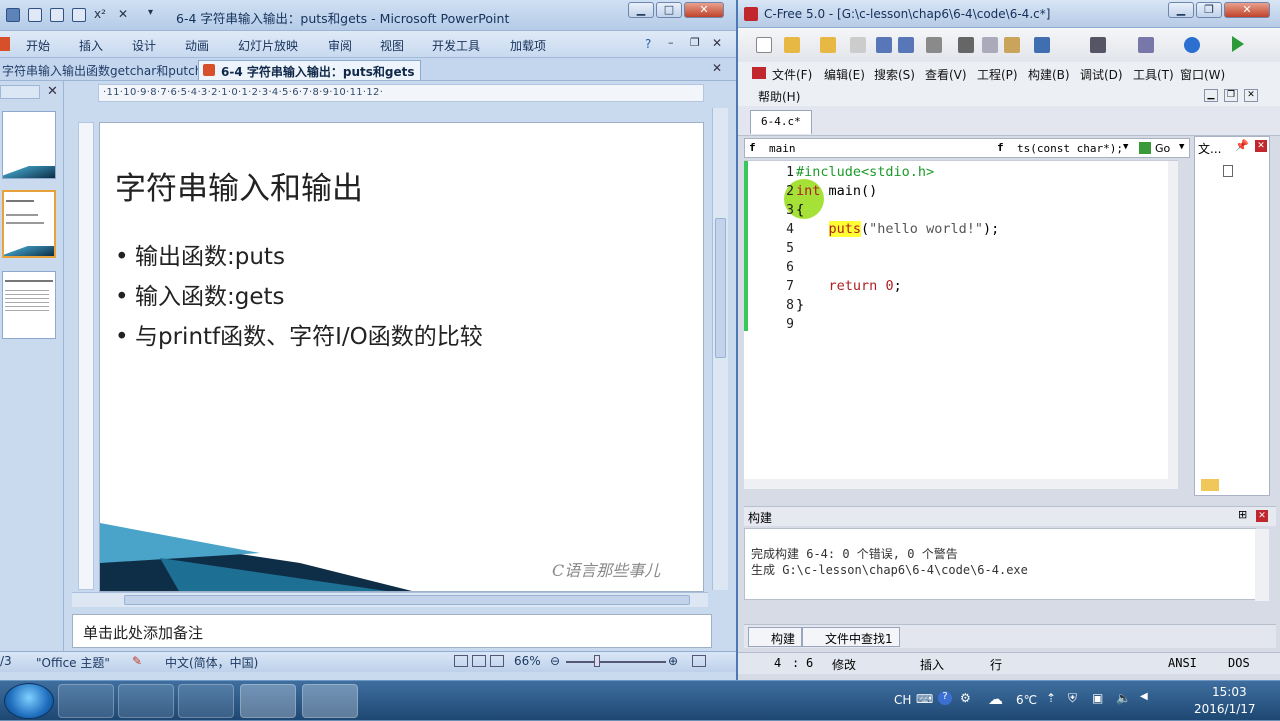  I want to click on bullet-item: • 输入函数:gets, so click(200, 294).